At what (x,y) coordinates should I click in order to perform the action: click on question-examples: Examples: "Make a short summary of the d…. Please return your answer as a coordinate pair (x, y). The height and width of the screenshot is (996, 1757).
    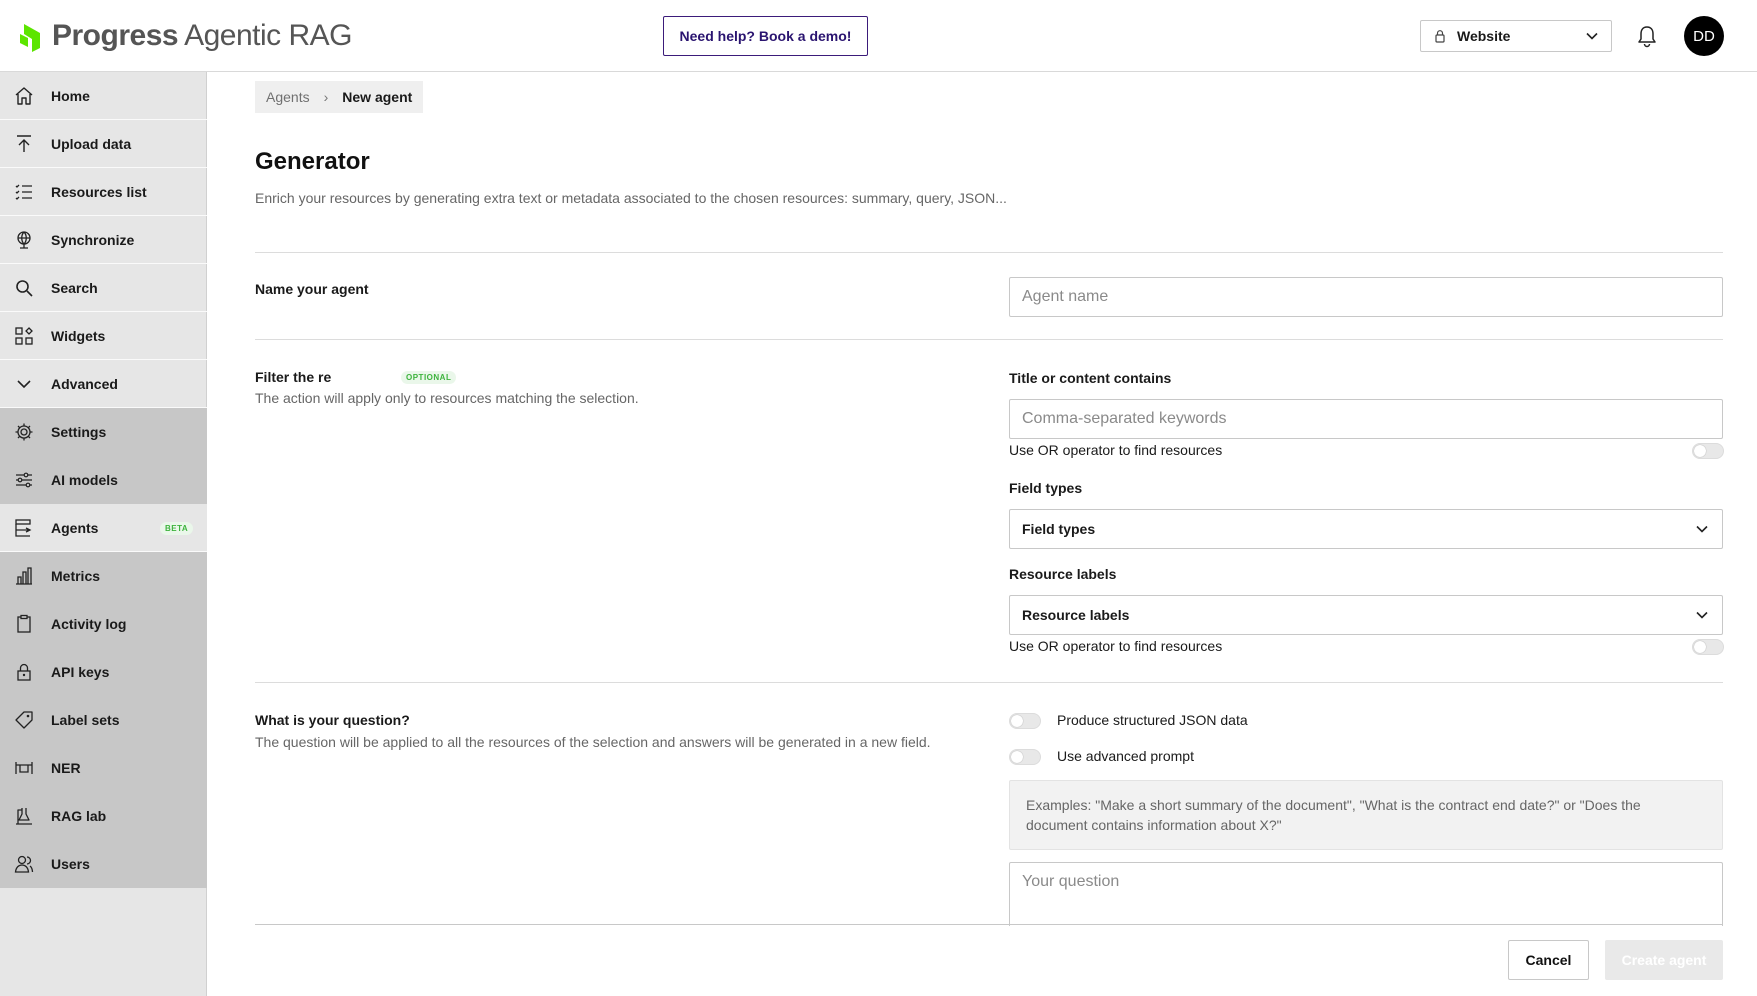
    Looking at the image, I should click on (1366, 815).